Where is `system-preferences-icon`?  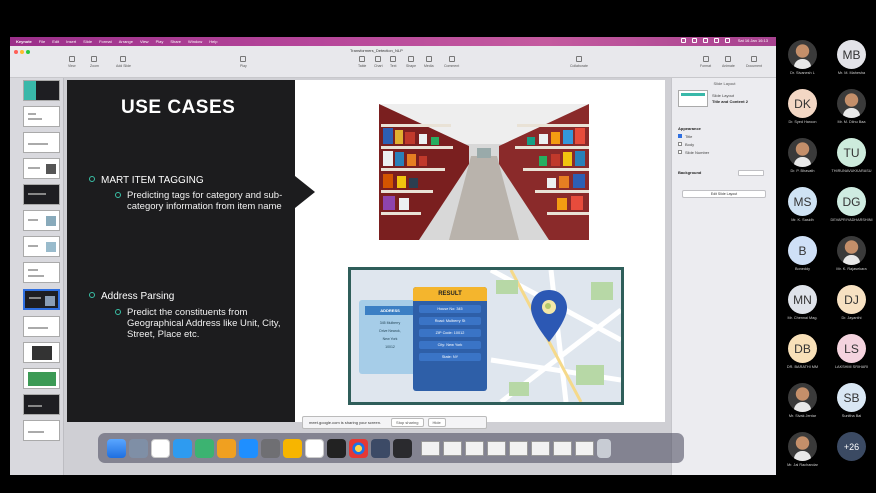 system-preferences-icon is located at coordinates (270, 448).